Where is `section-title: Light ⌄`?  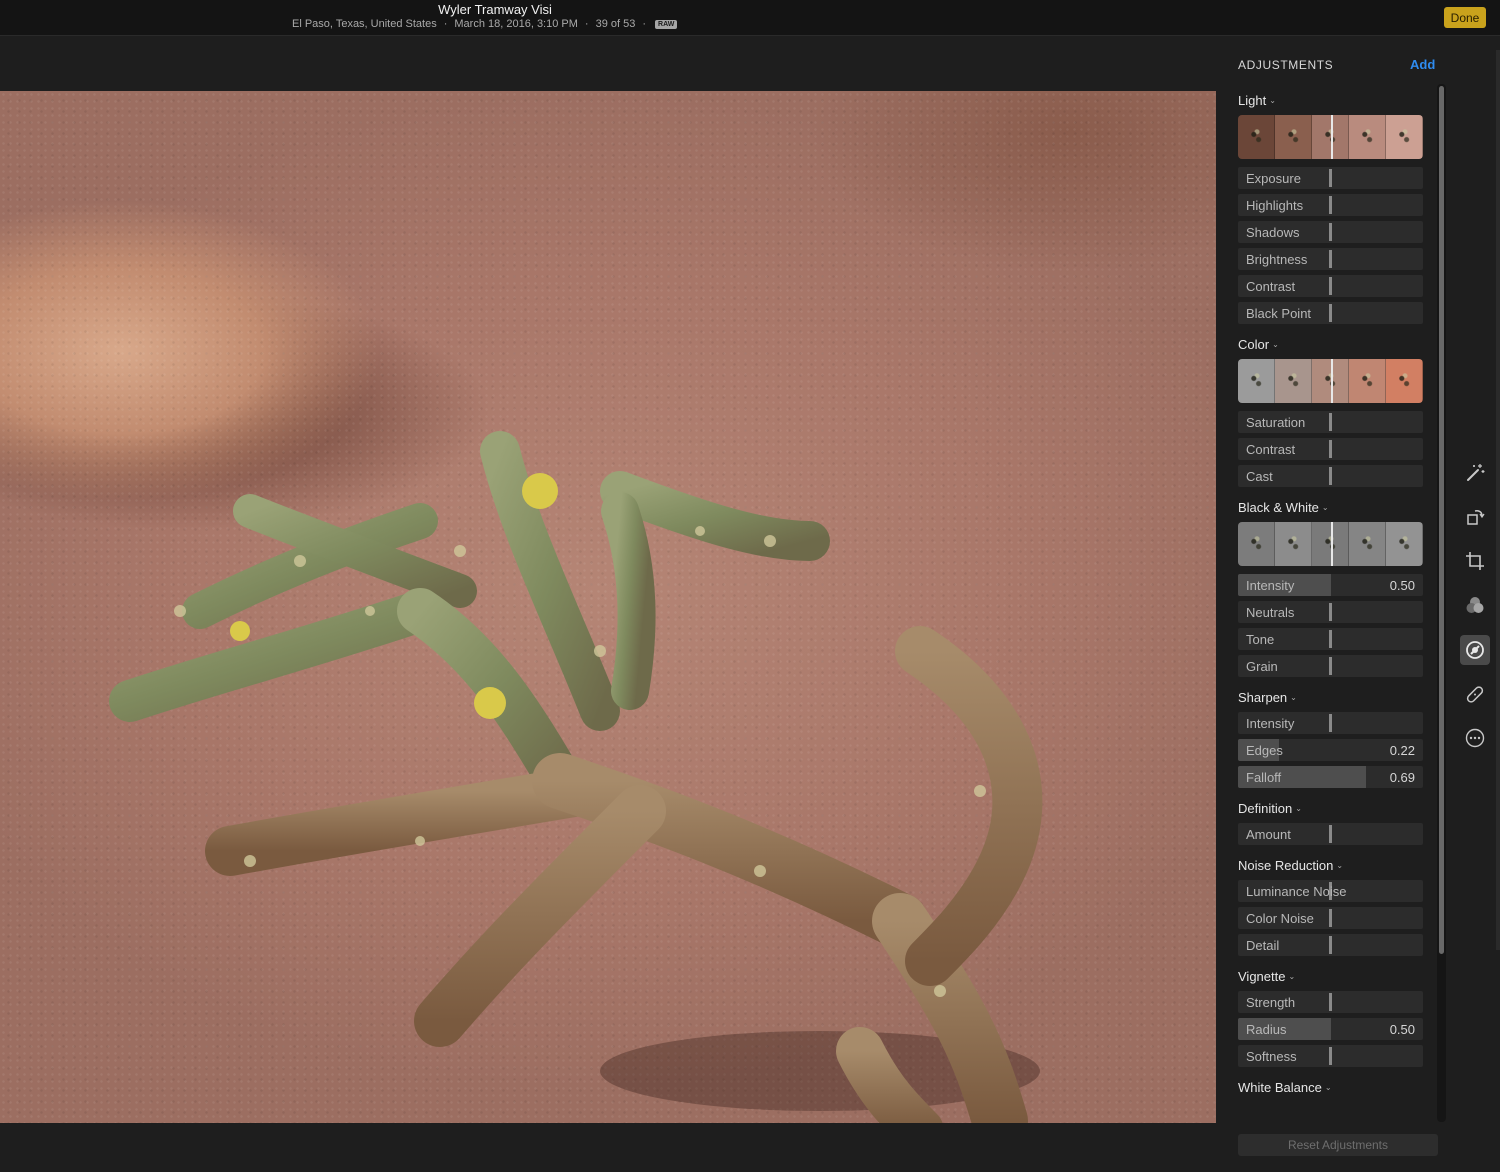 section-title: Light ⌄ is located at coordinates (1330, 102).